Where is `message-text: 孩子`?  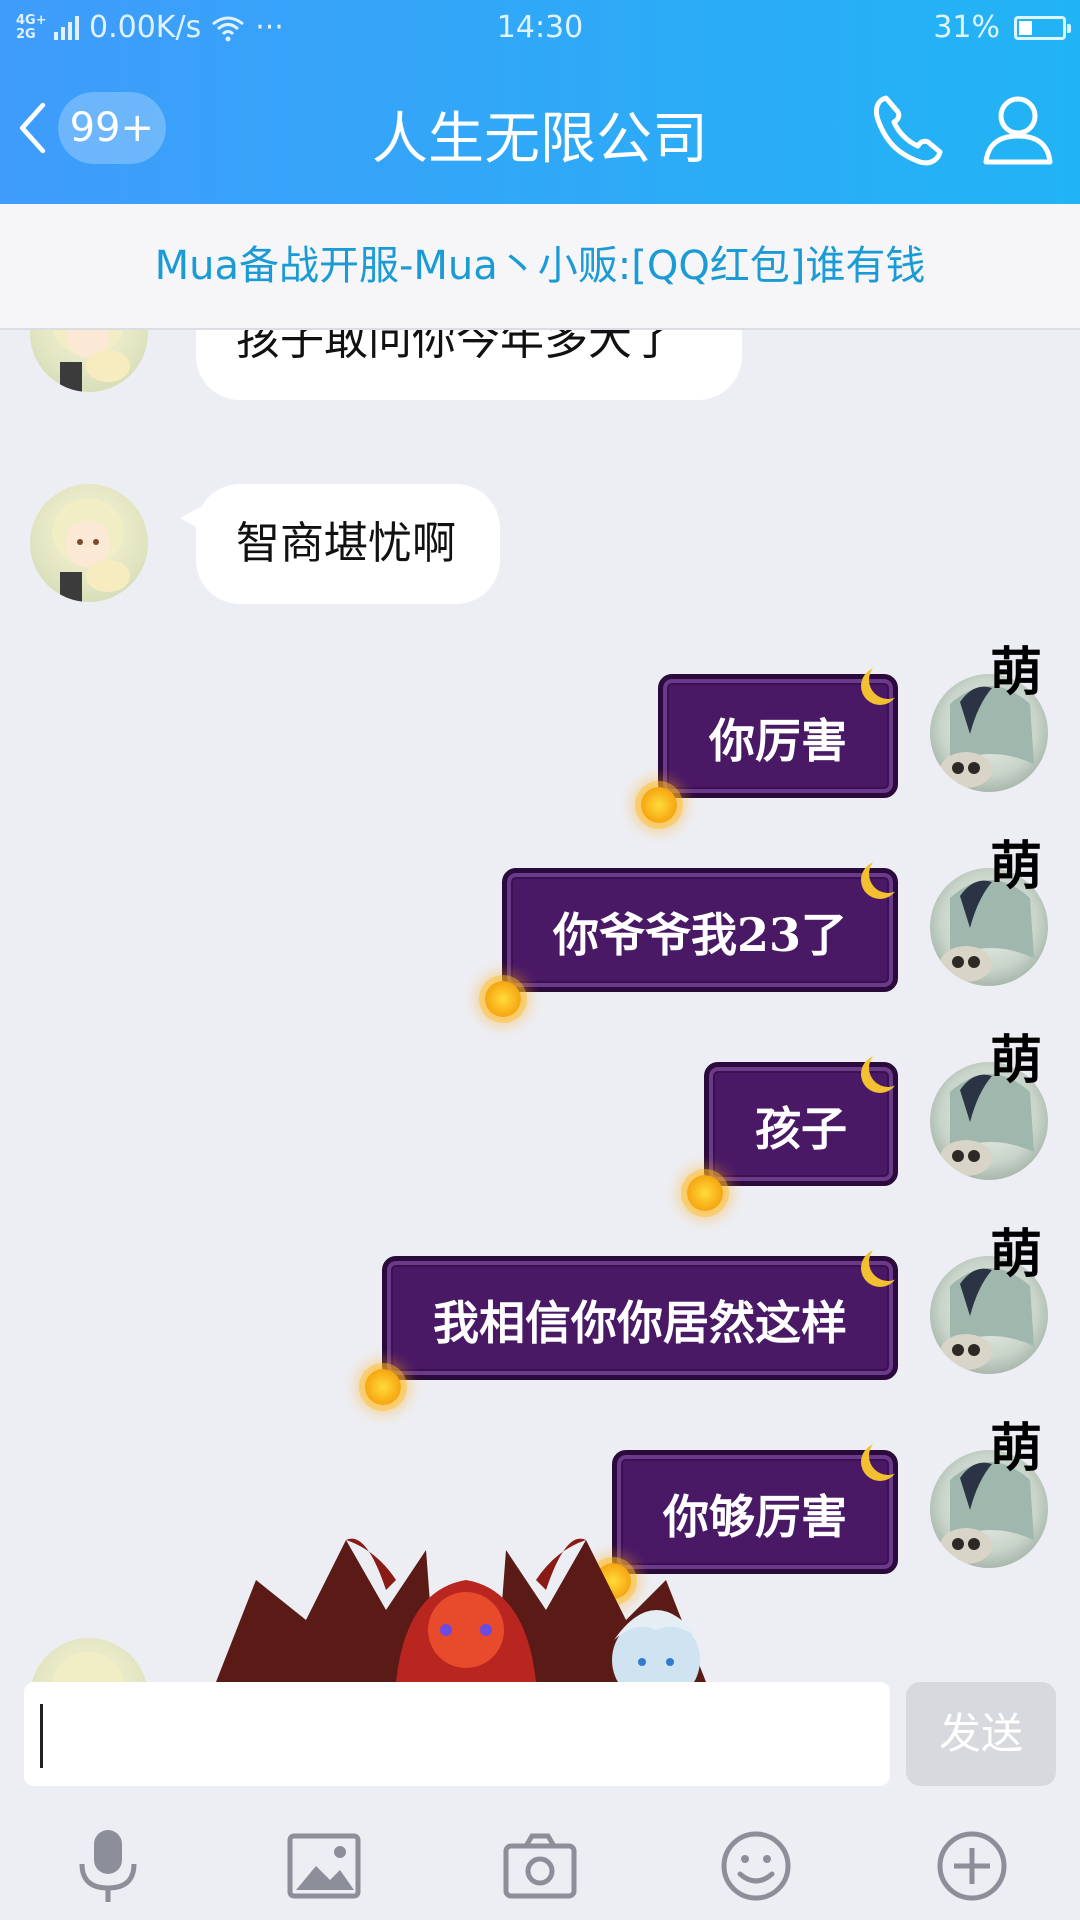
message-text: 孩子 is located at coordinates (801, 1129).